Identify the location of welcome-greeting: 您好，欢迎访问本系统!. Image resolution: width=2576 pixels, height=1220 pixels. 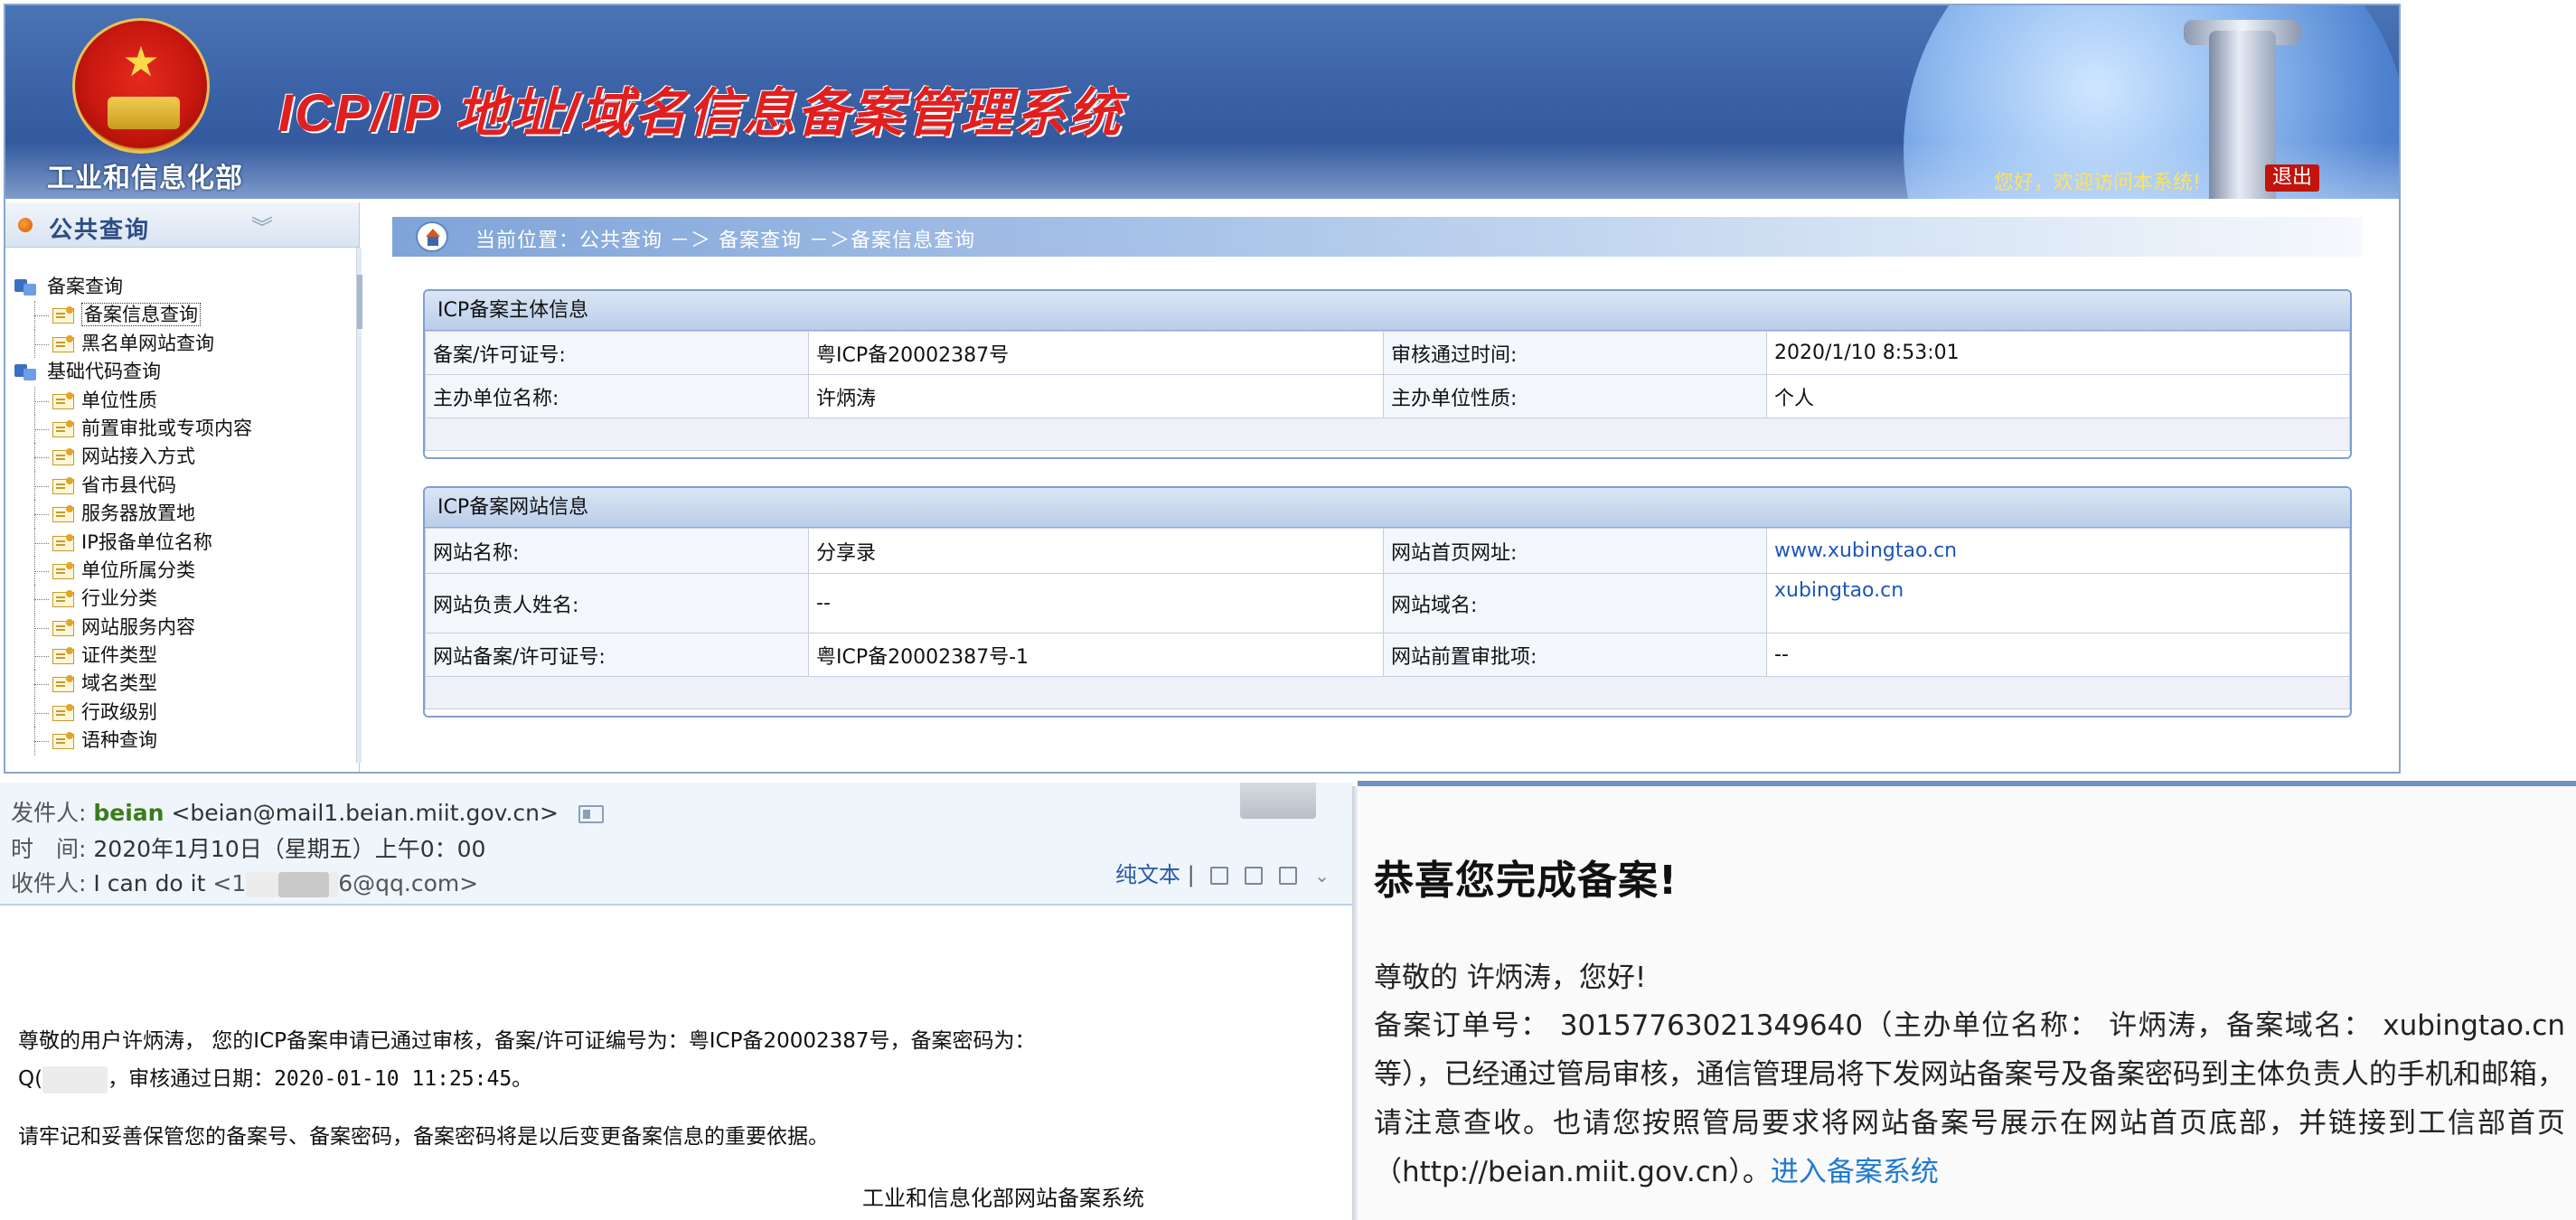
(2097, 183).